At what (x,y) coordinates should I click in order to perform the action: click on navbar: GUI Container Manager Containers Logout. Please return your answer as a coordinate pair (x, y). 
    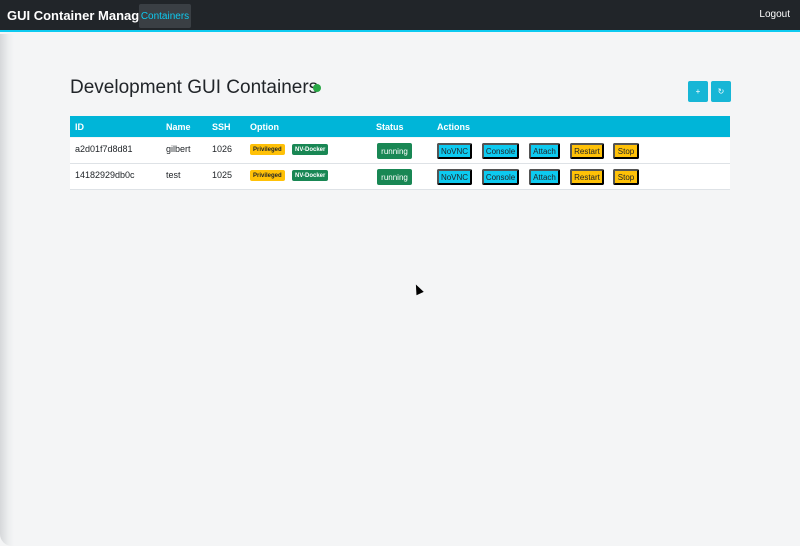
    Looking at the image, I should click on (400, 16).